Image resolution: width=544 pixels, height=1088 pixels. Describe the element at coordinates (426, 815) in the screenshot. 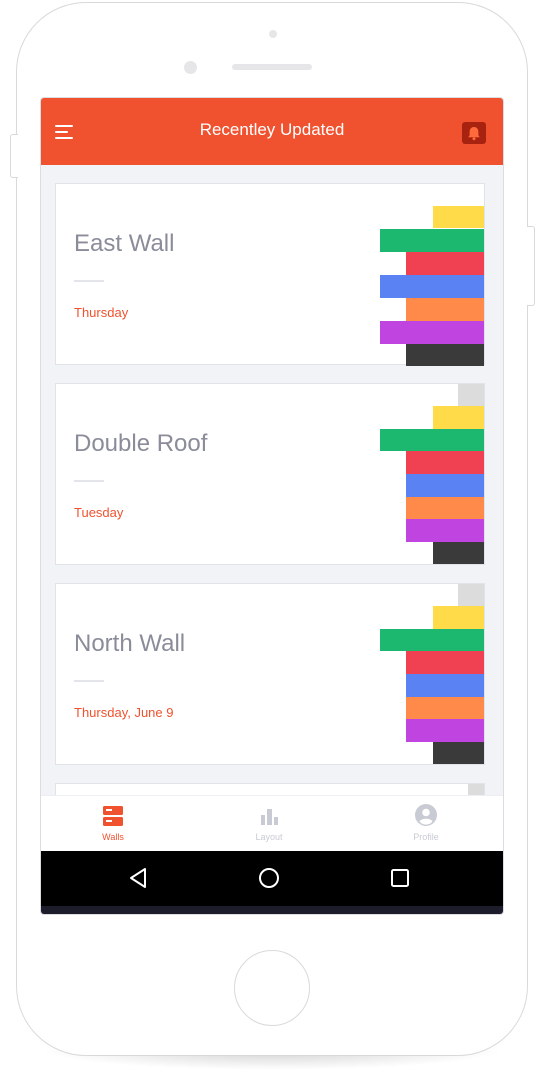

I see `profile-icon` at that location.